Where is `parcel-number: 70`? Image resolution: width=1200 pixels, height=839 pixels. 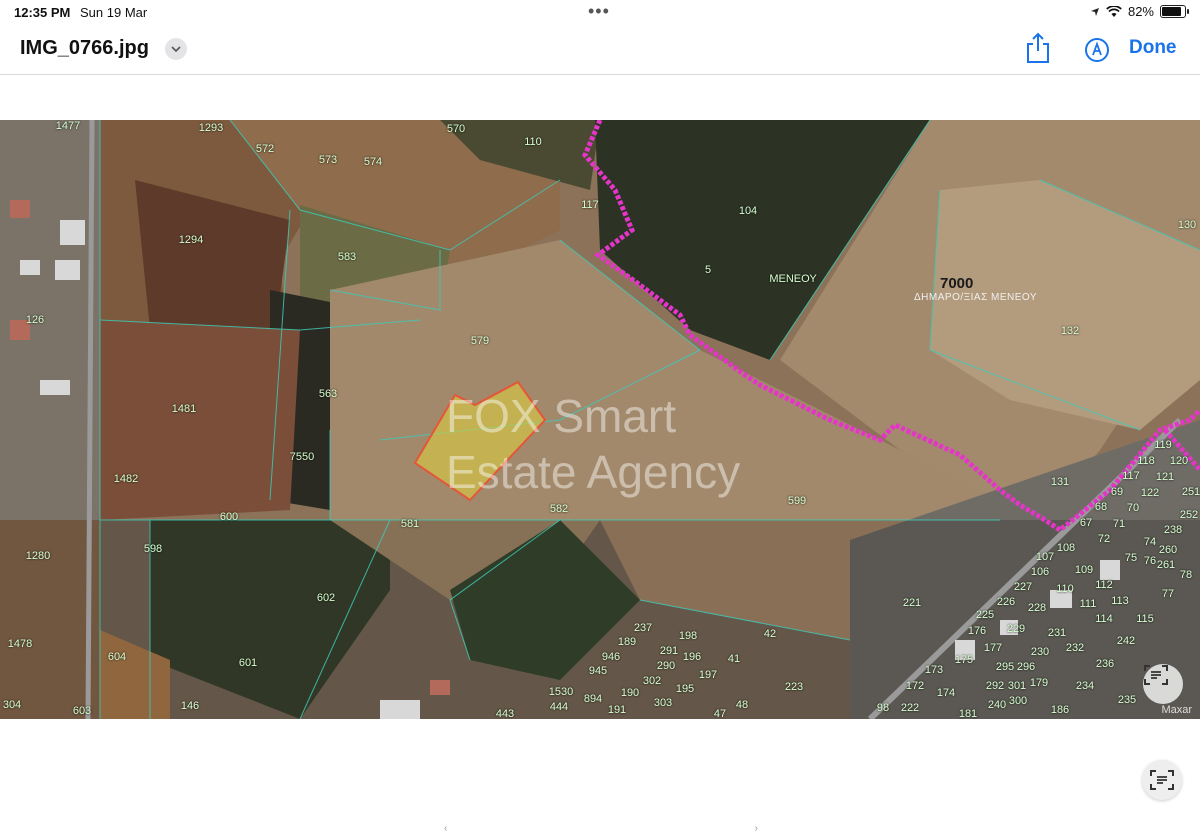
parcel-number: 70 is located at coordinates (1133, 508).